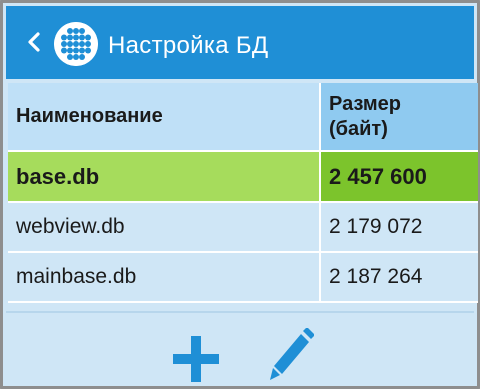 This screenshot has width=480, height=389. What do you see at coordinates (196, 359) in the screenshot?
I see `plus-icon` at bounding box center [196, 359].